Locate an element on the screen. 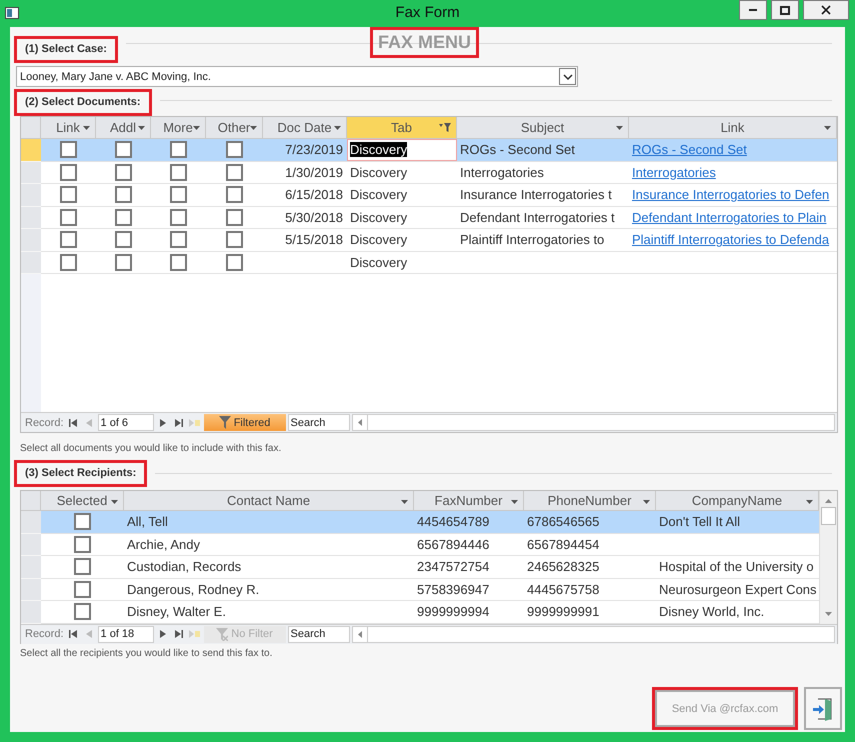 The width and height of the screenshot is (855, 742). table-cell: 1/30/2019 is located at coordinates (305, 173).